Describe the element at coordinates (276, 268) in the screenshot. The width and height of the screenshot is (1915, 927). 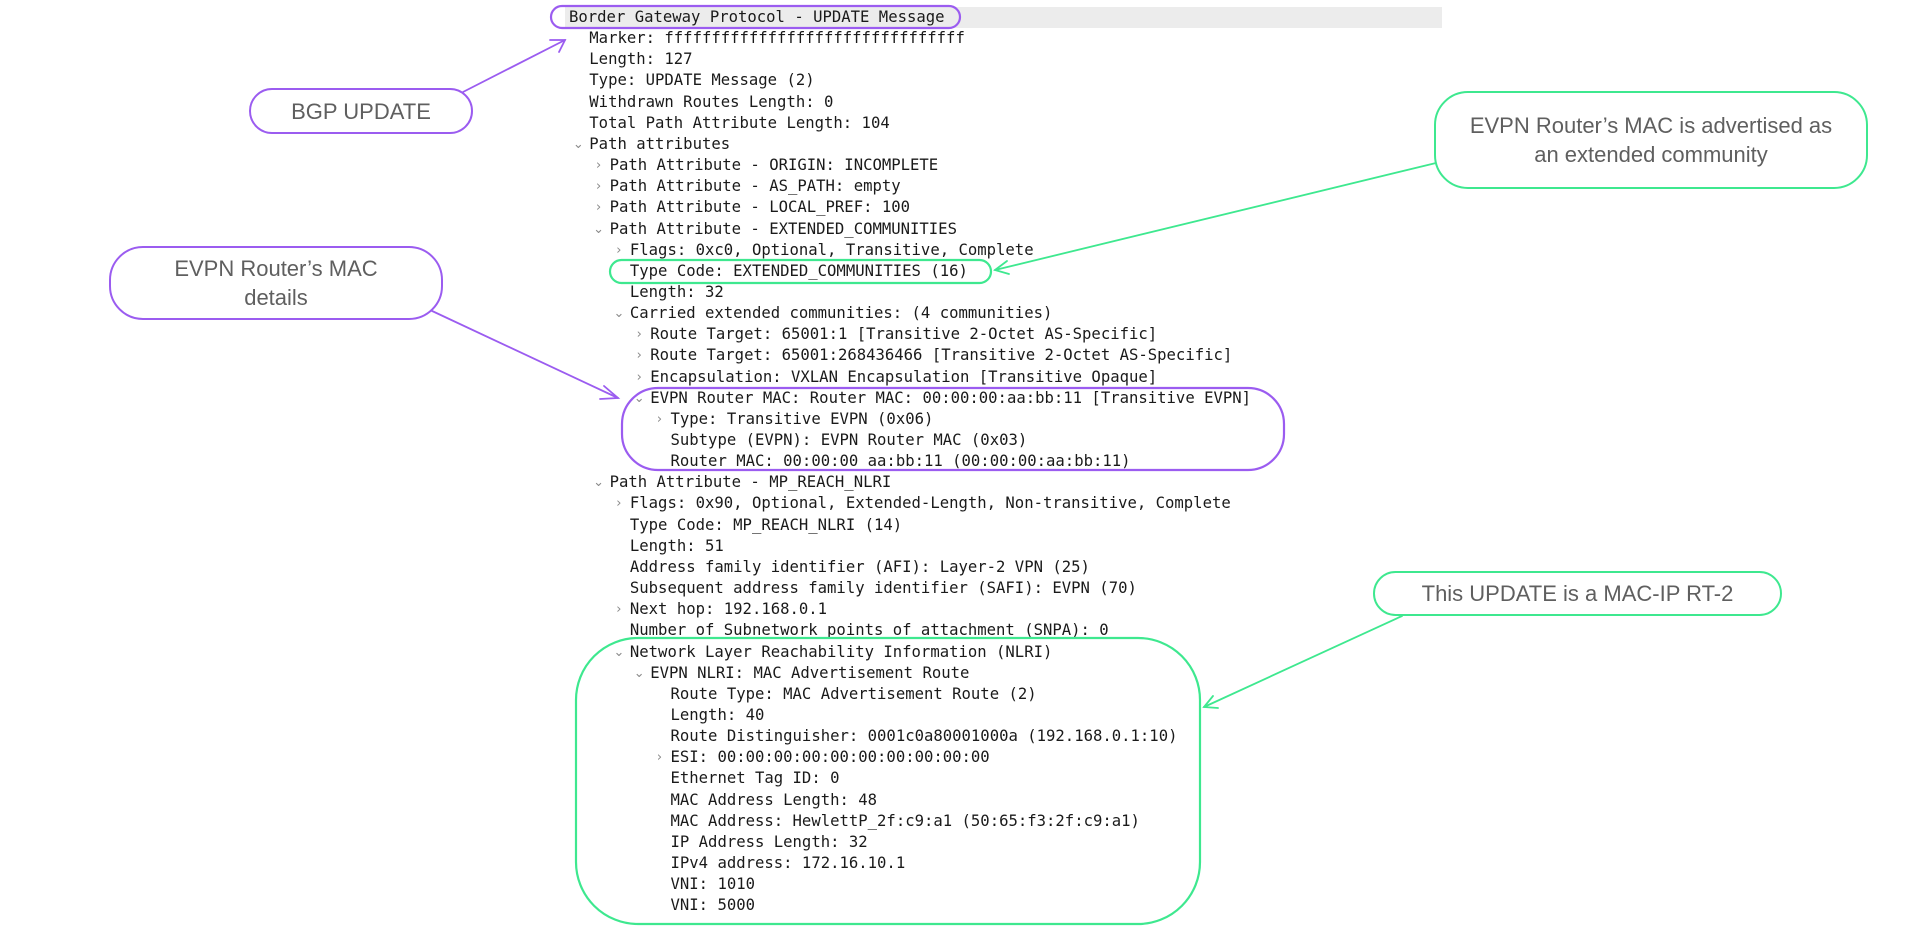
I see `callout-router-mac-details-line1: EVPN Router’s MAC` at that location.